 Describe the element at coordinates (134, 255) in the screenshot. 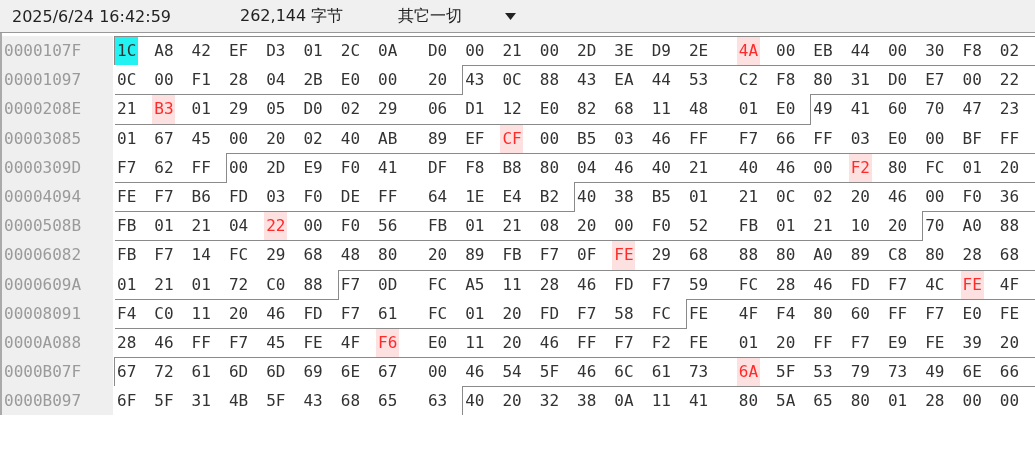

I see `hex-byte: FB` at that location.